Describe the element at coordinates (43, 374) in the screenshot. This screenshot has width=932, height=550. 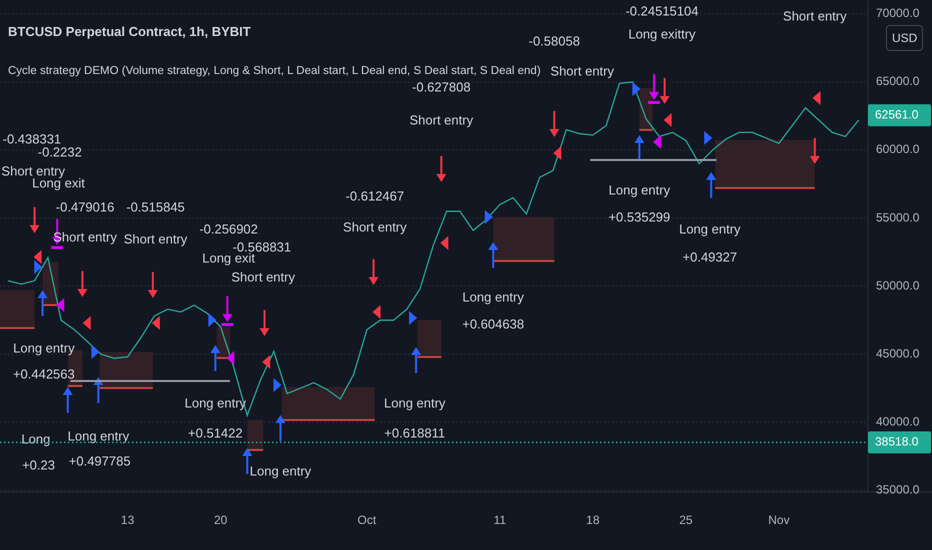
I see `signal-label: +0.442563` at that location.